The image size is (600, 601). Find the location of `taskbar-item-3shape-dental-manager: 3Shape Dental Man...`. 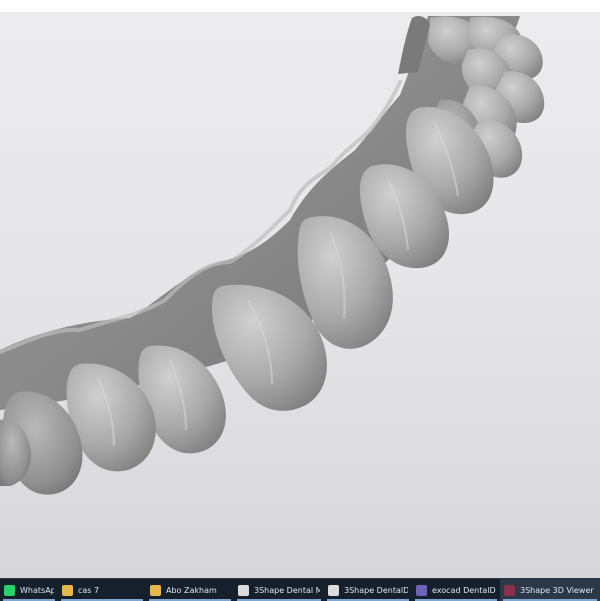

taskbar-item-3shape-dental-manager: 3Shape Dental Man... is located at coordinates (279, 590).